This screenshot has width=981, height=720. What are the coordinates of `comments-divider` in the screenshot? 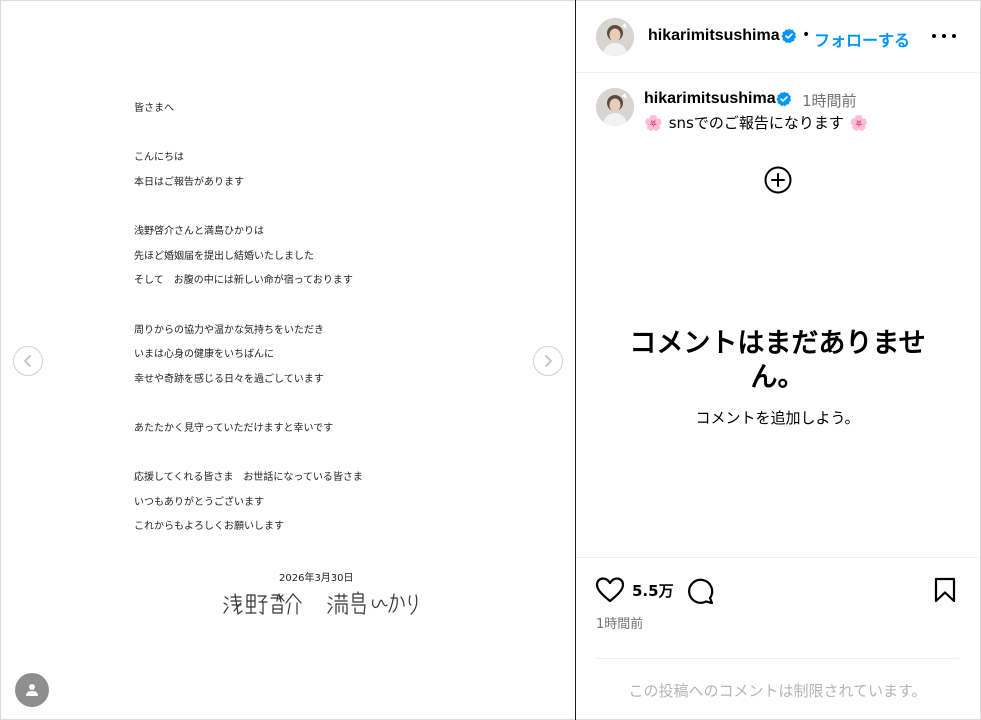 It's located at (777, 658).